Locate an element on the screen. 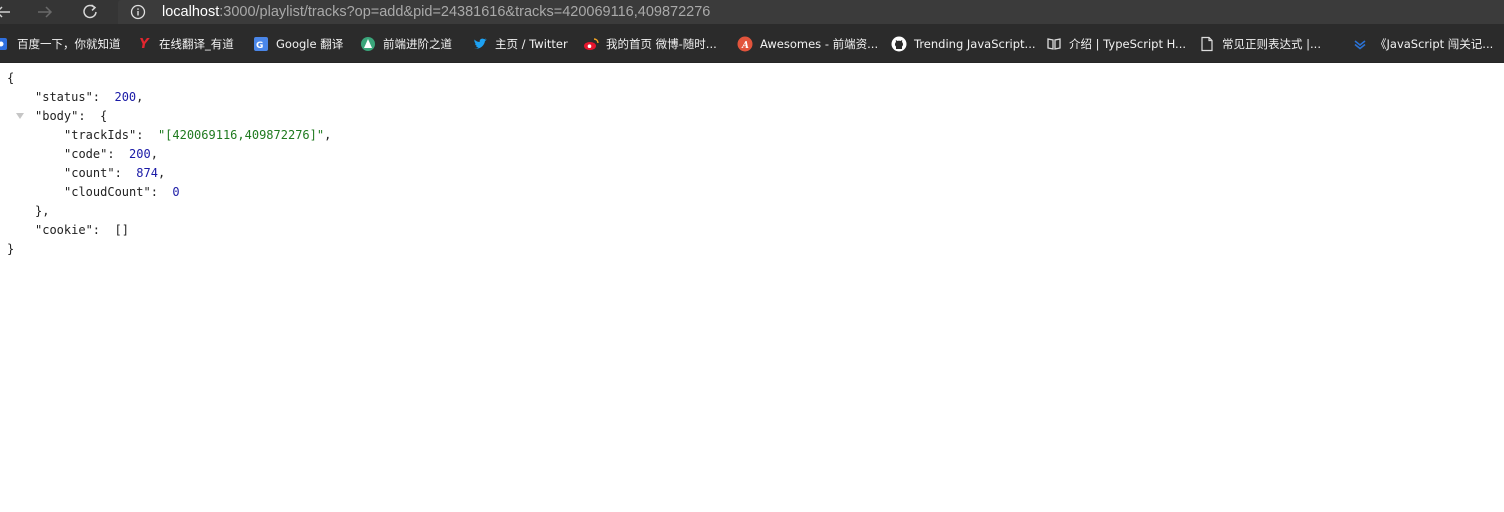  json-number: 0 is located at coordinates (176, 192).